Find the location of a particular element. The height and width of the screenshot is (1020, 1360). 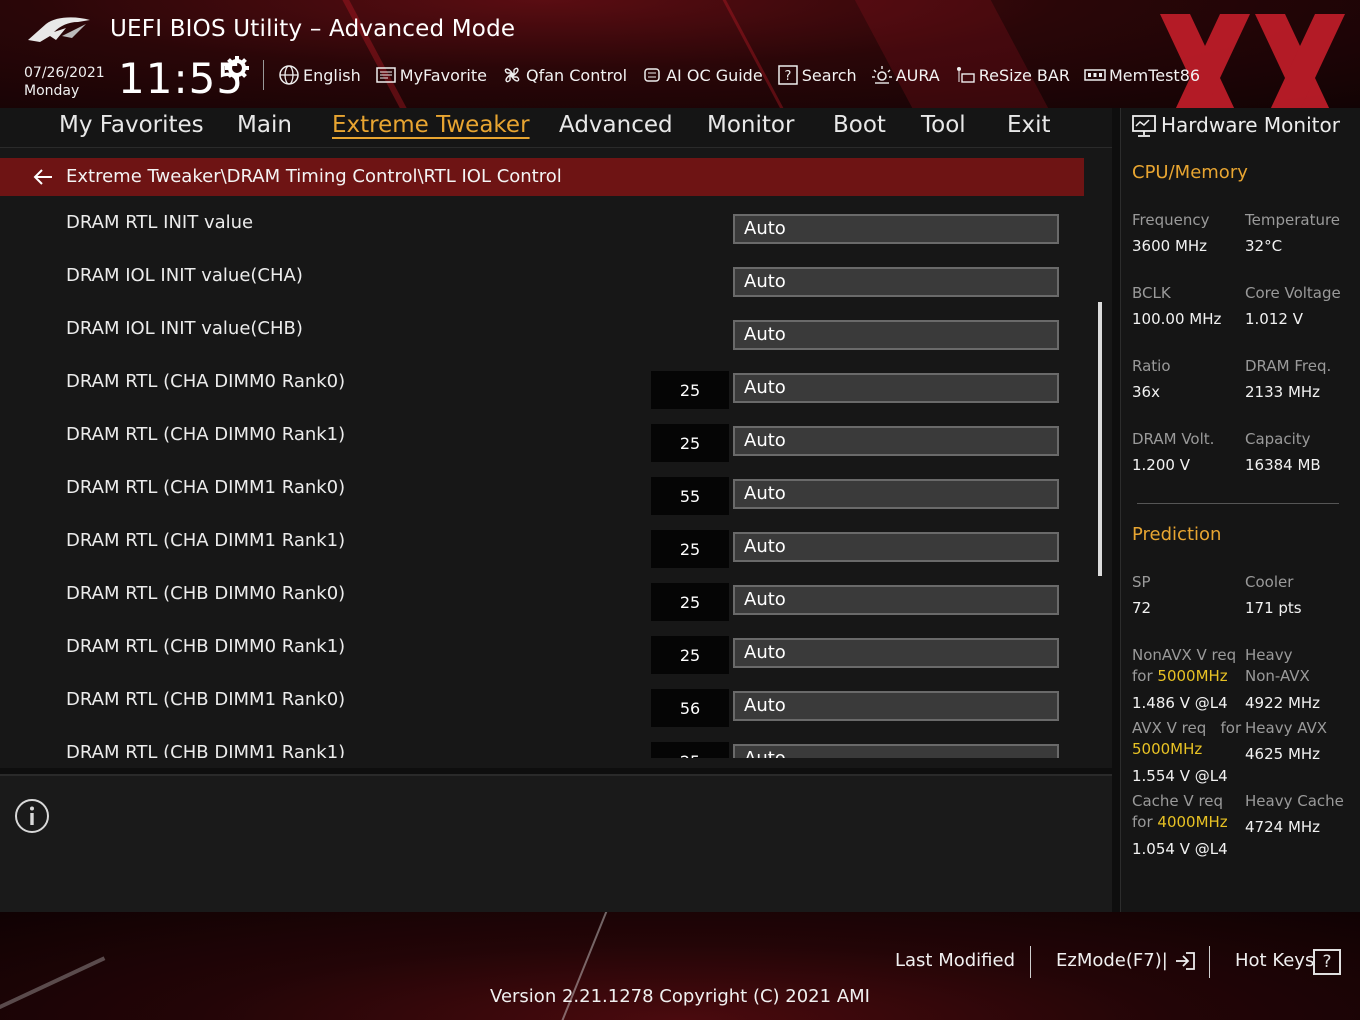

frequency-value: 3600 MHz is located at coordinates (1170, 246).